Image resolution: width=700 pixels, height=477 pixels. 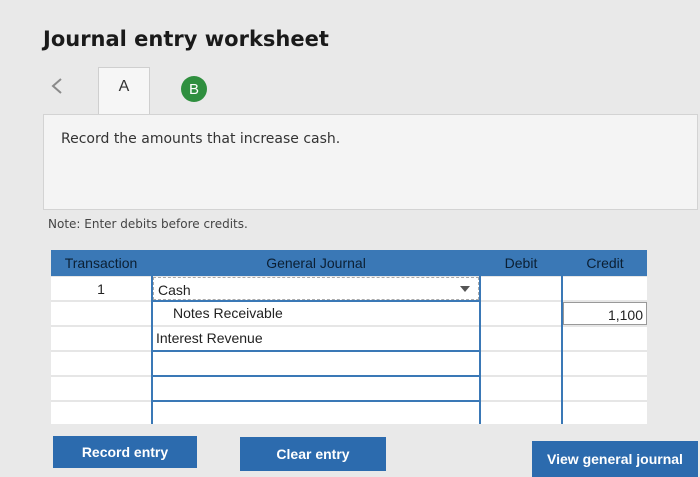 I want to click on note-text: Note: Enter debits before credits., so click(x=148, y=224).